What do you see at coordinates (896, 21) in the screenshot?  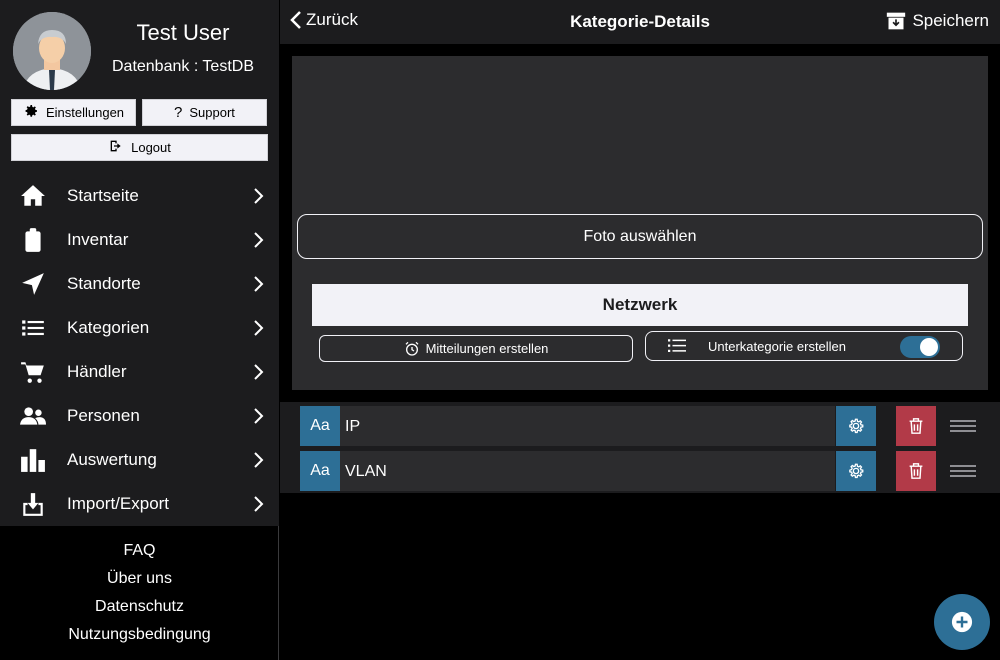 I see `archive-icon` at bounding box center [896, 21].